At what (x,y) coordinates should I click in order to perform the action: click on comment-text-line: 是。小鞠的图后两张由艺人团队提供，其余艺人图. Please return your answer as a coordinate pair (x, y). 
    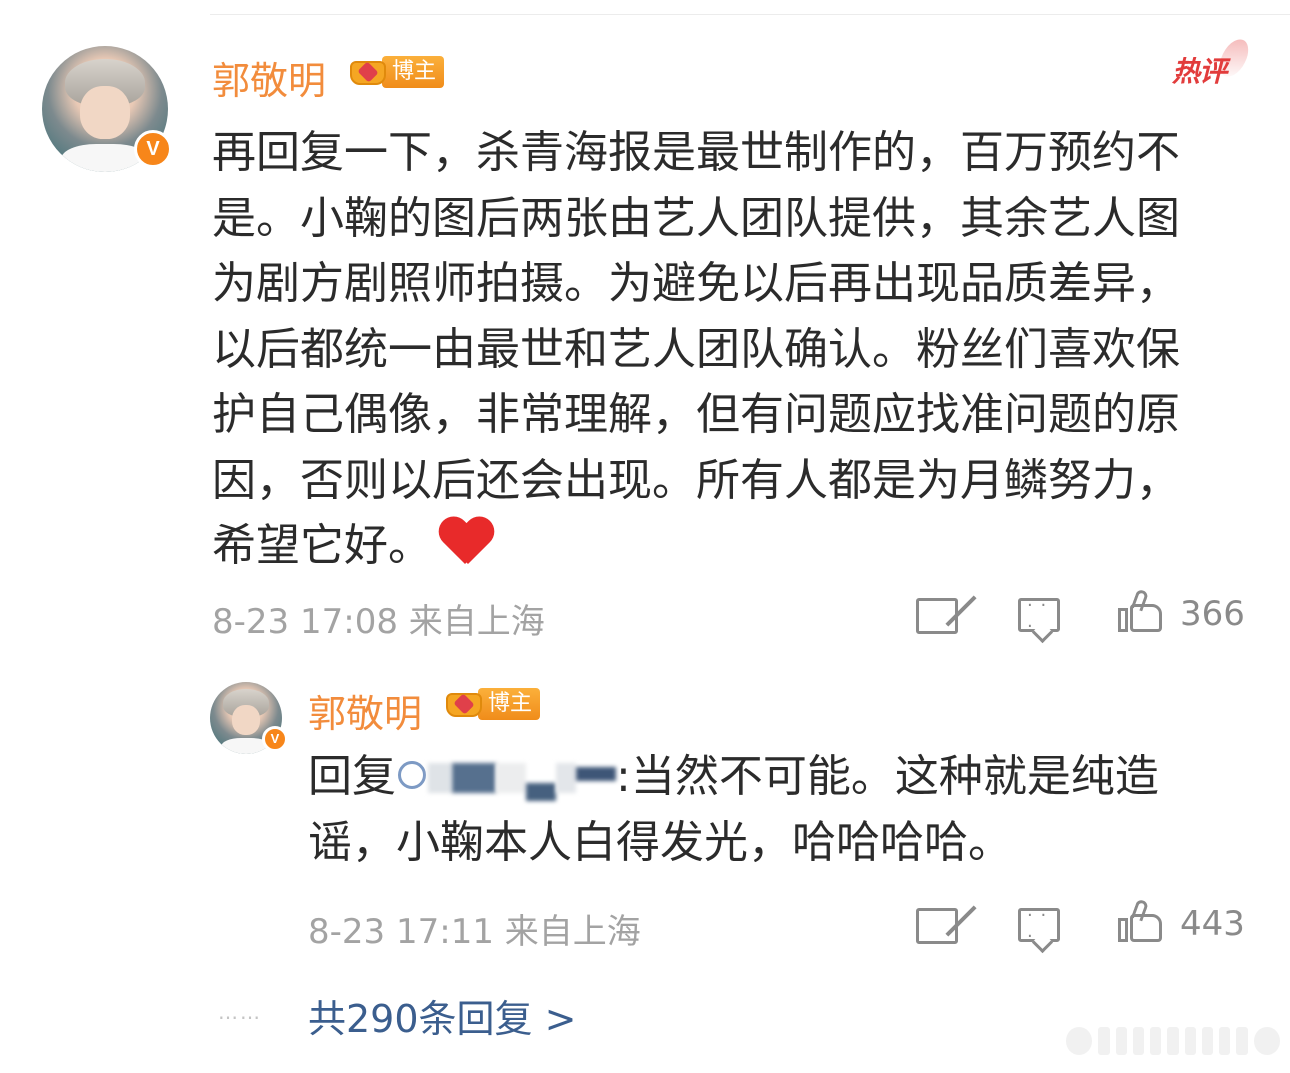
    Looking at the image, I should click on (696, 218).